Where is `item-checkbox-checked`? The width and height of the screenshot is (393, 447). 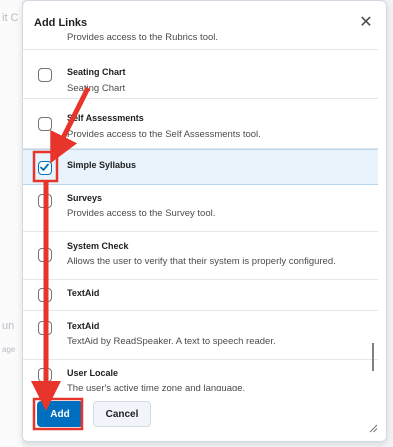 item-checkbox-checked is located at coordinates (45, 168).